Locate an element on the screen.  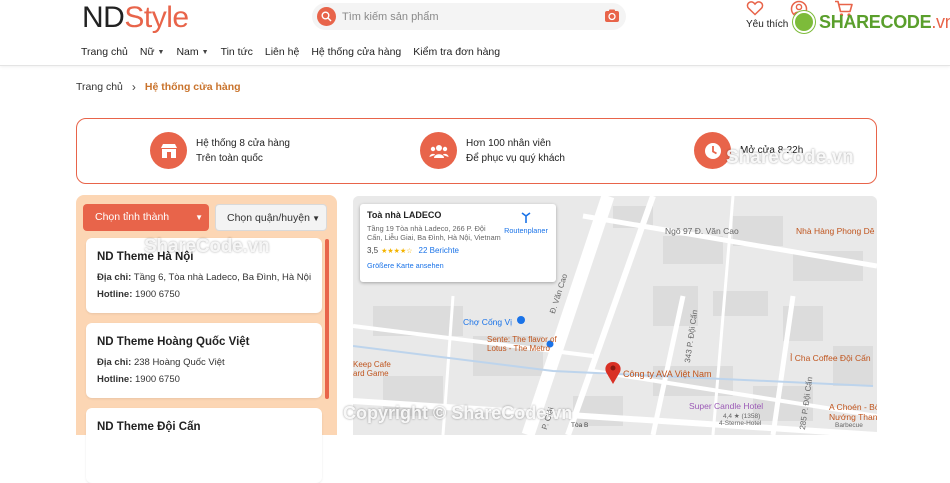
search-bar is located at coordinates (469, 16).